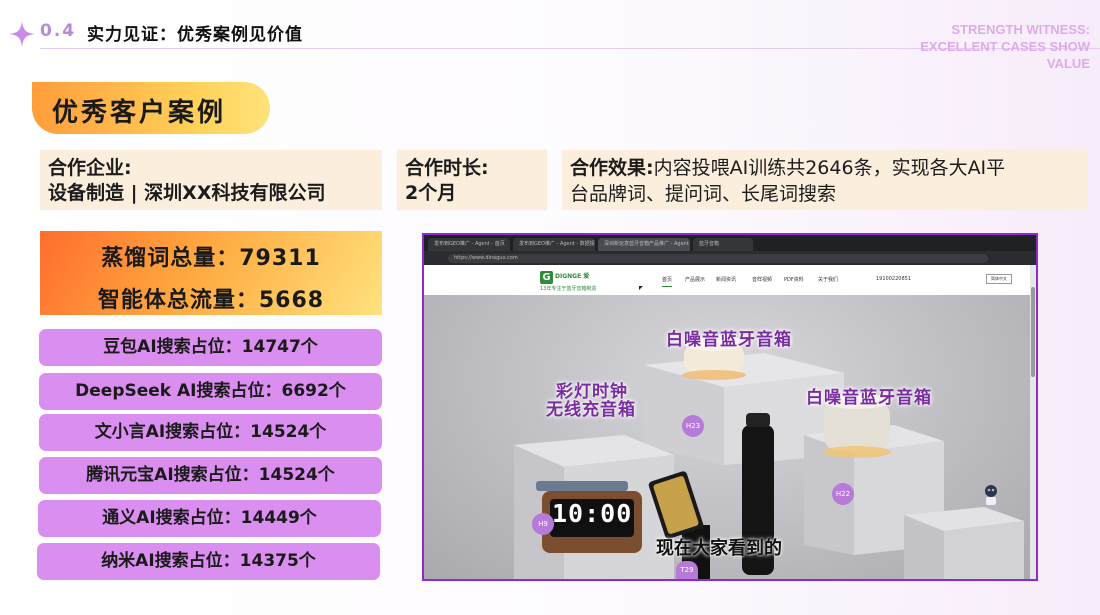  Describe the element at coordinates (762, 279) in the screenshot. I see `nav-videos: 音样视频` at that location.